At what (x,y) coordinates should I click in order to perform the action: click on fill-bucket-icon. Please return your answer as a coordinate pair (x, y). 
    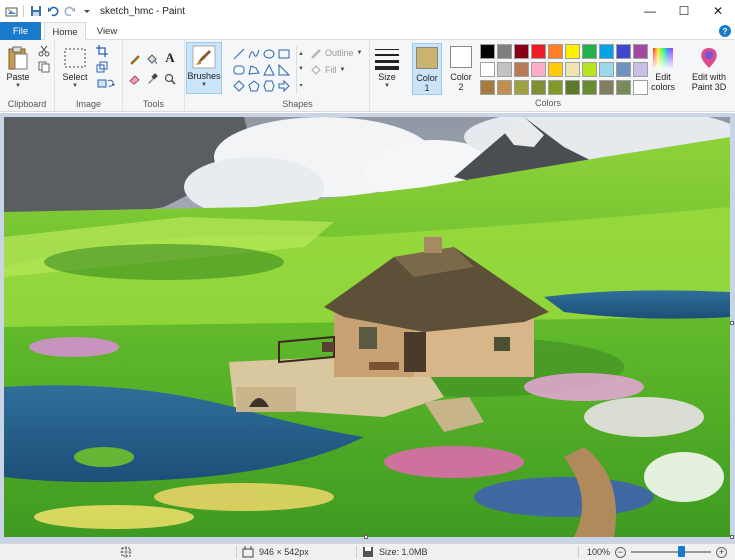
    Looking at the image, I should click on (152, 59).